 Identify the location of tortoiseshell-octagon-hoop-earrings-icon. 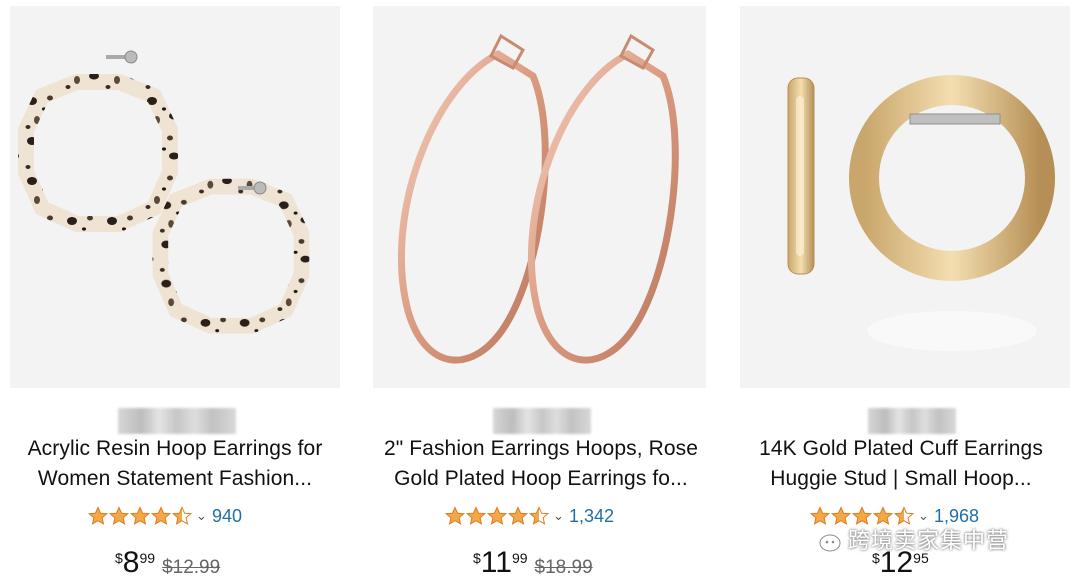
(164, 192).